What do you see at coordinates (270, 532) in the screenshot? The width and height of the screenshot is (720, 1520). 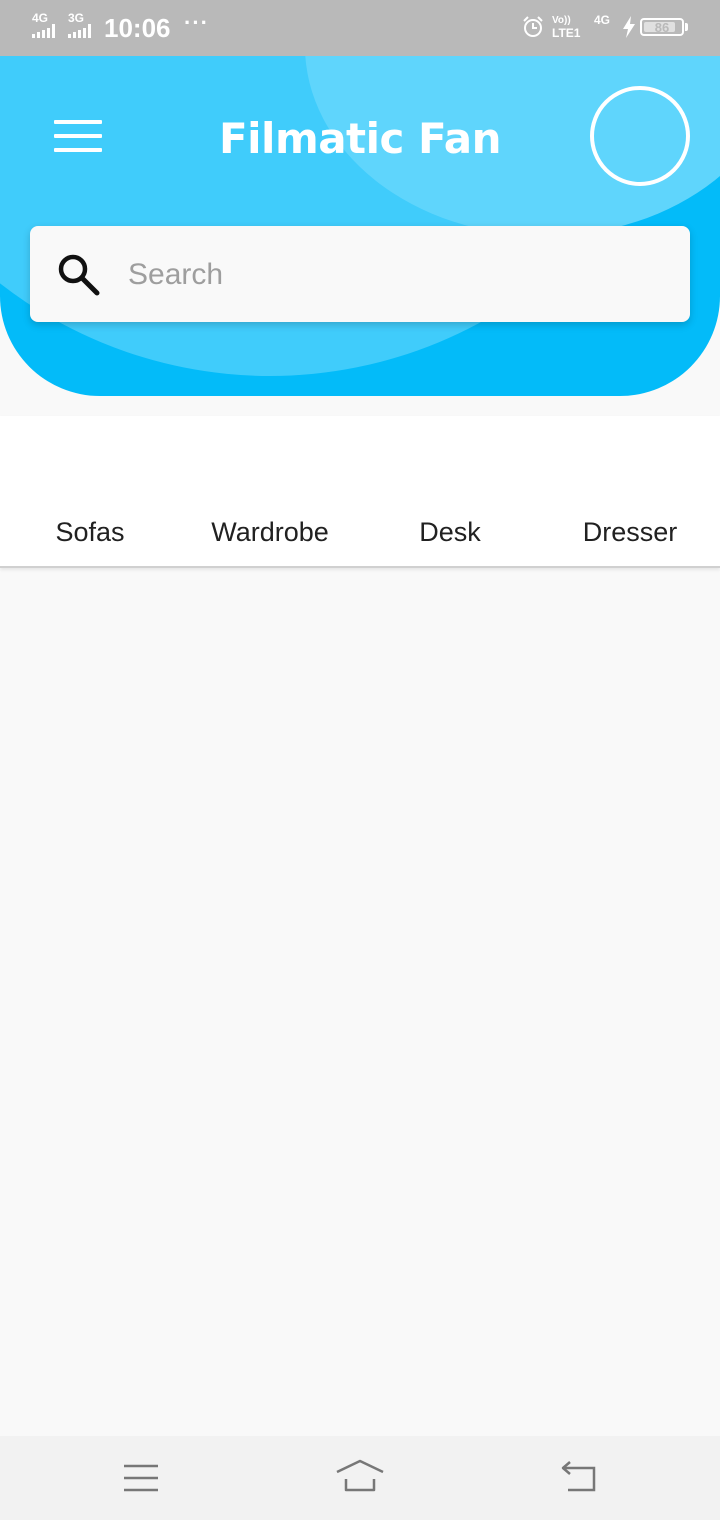 I see `tab-wardrobe: Wardrobe` at bounding box center [270, 532].